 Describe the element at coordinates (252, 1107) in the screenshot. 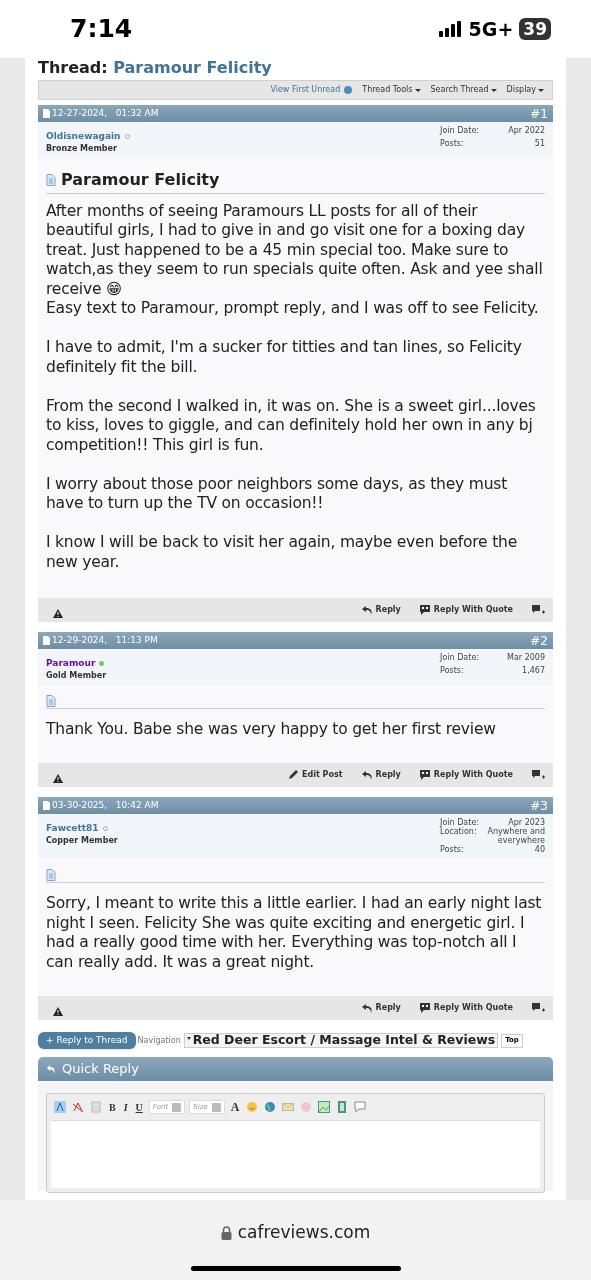

I see `smiley-icon` at that location.